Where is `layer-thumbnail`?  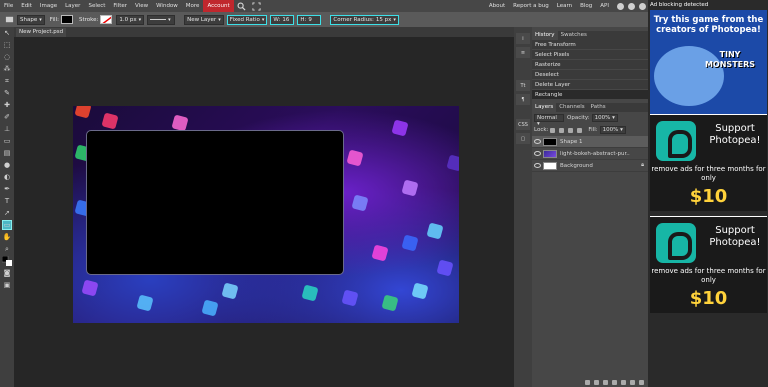 layer-thumbnail is located at coordinates (550, 153).